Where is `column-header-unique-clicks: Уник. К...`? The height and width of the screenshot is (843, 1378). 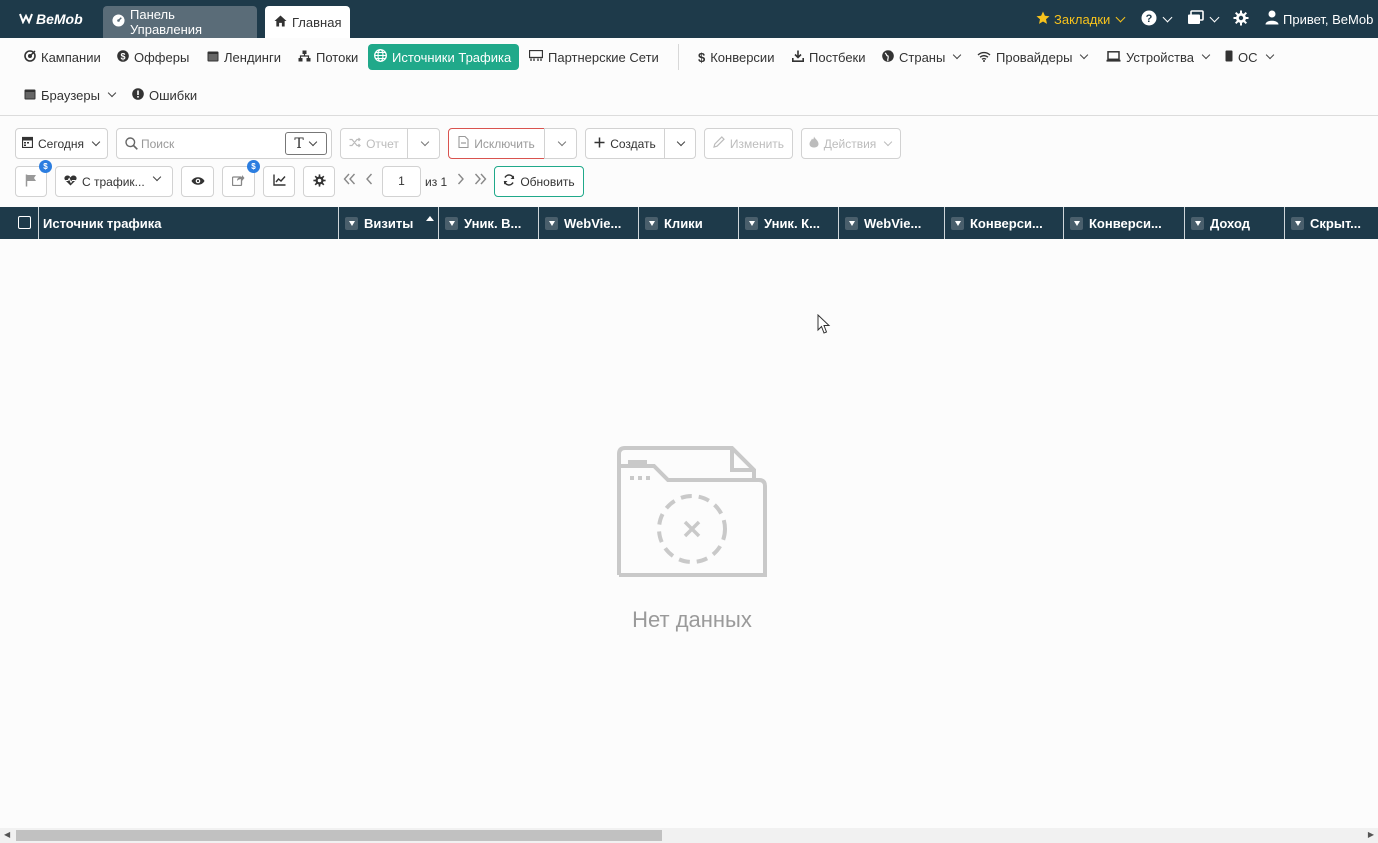 column-header-unique-clicks: Уник. К... is located at coordinates (789, 223).